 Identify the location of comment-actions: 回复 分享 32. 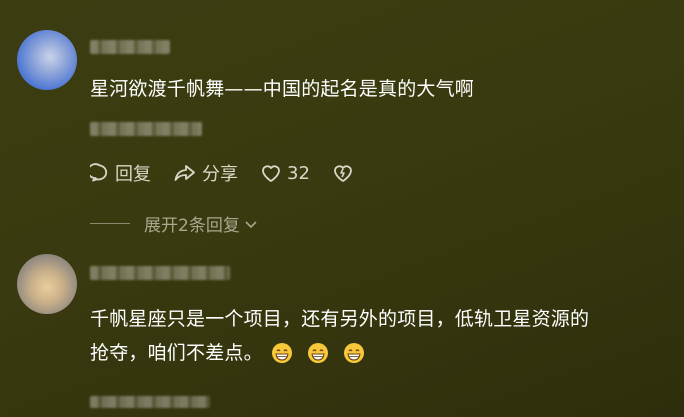
(235, 173).